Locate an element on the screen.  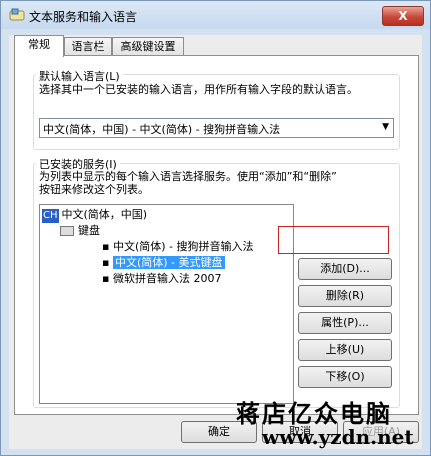
tree-item-sogou: ▪ 中文(简体) - 搜狗拼音输入法 is located at coordinates (178, 247).